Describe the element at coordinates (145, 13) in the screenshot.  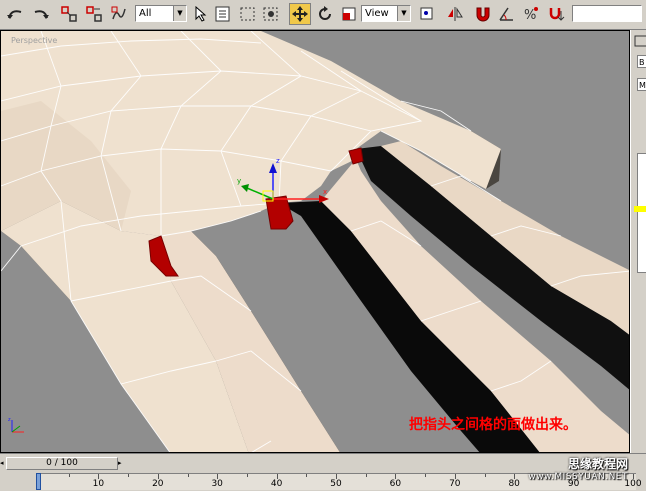
I see `selection-filter-value: All` at that location.